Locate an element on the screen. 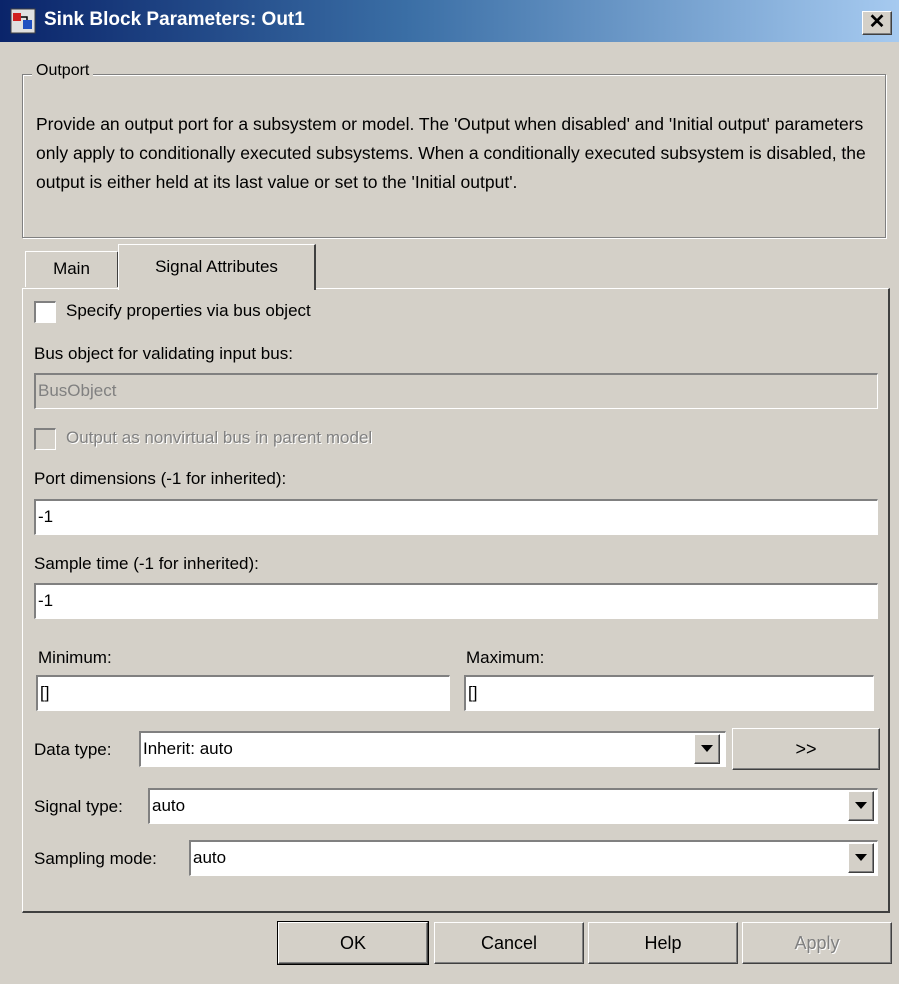  sample-time-field: -1 is located at coordinates (456, 601).